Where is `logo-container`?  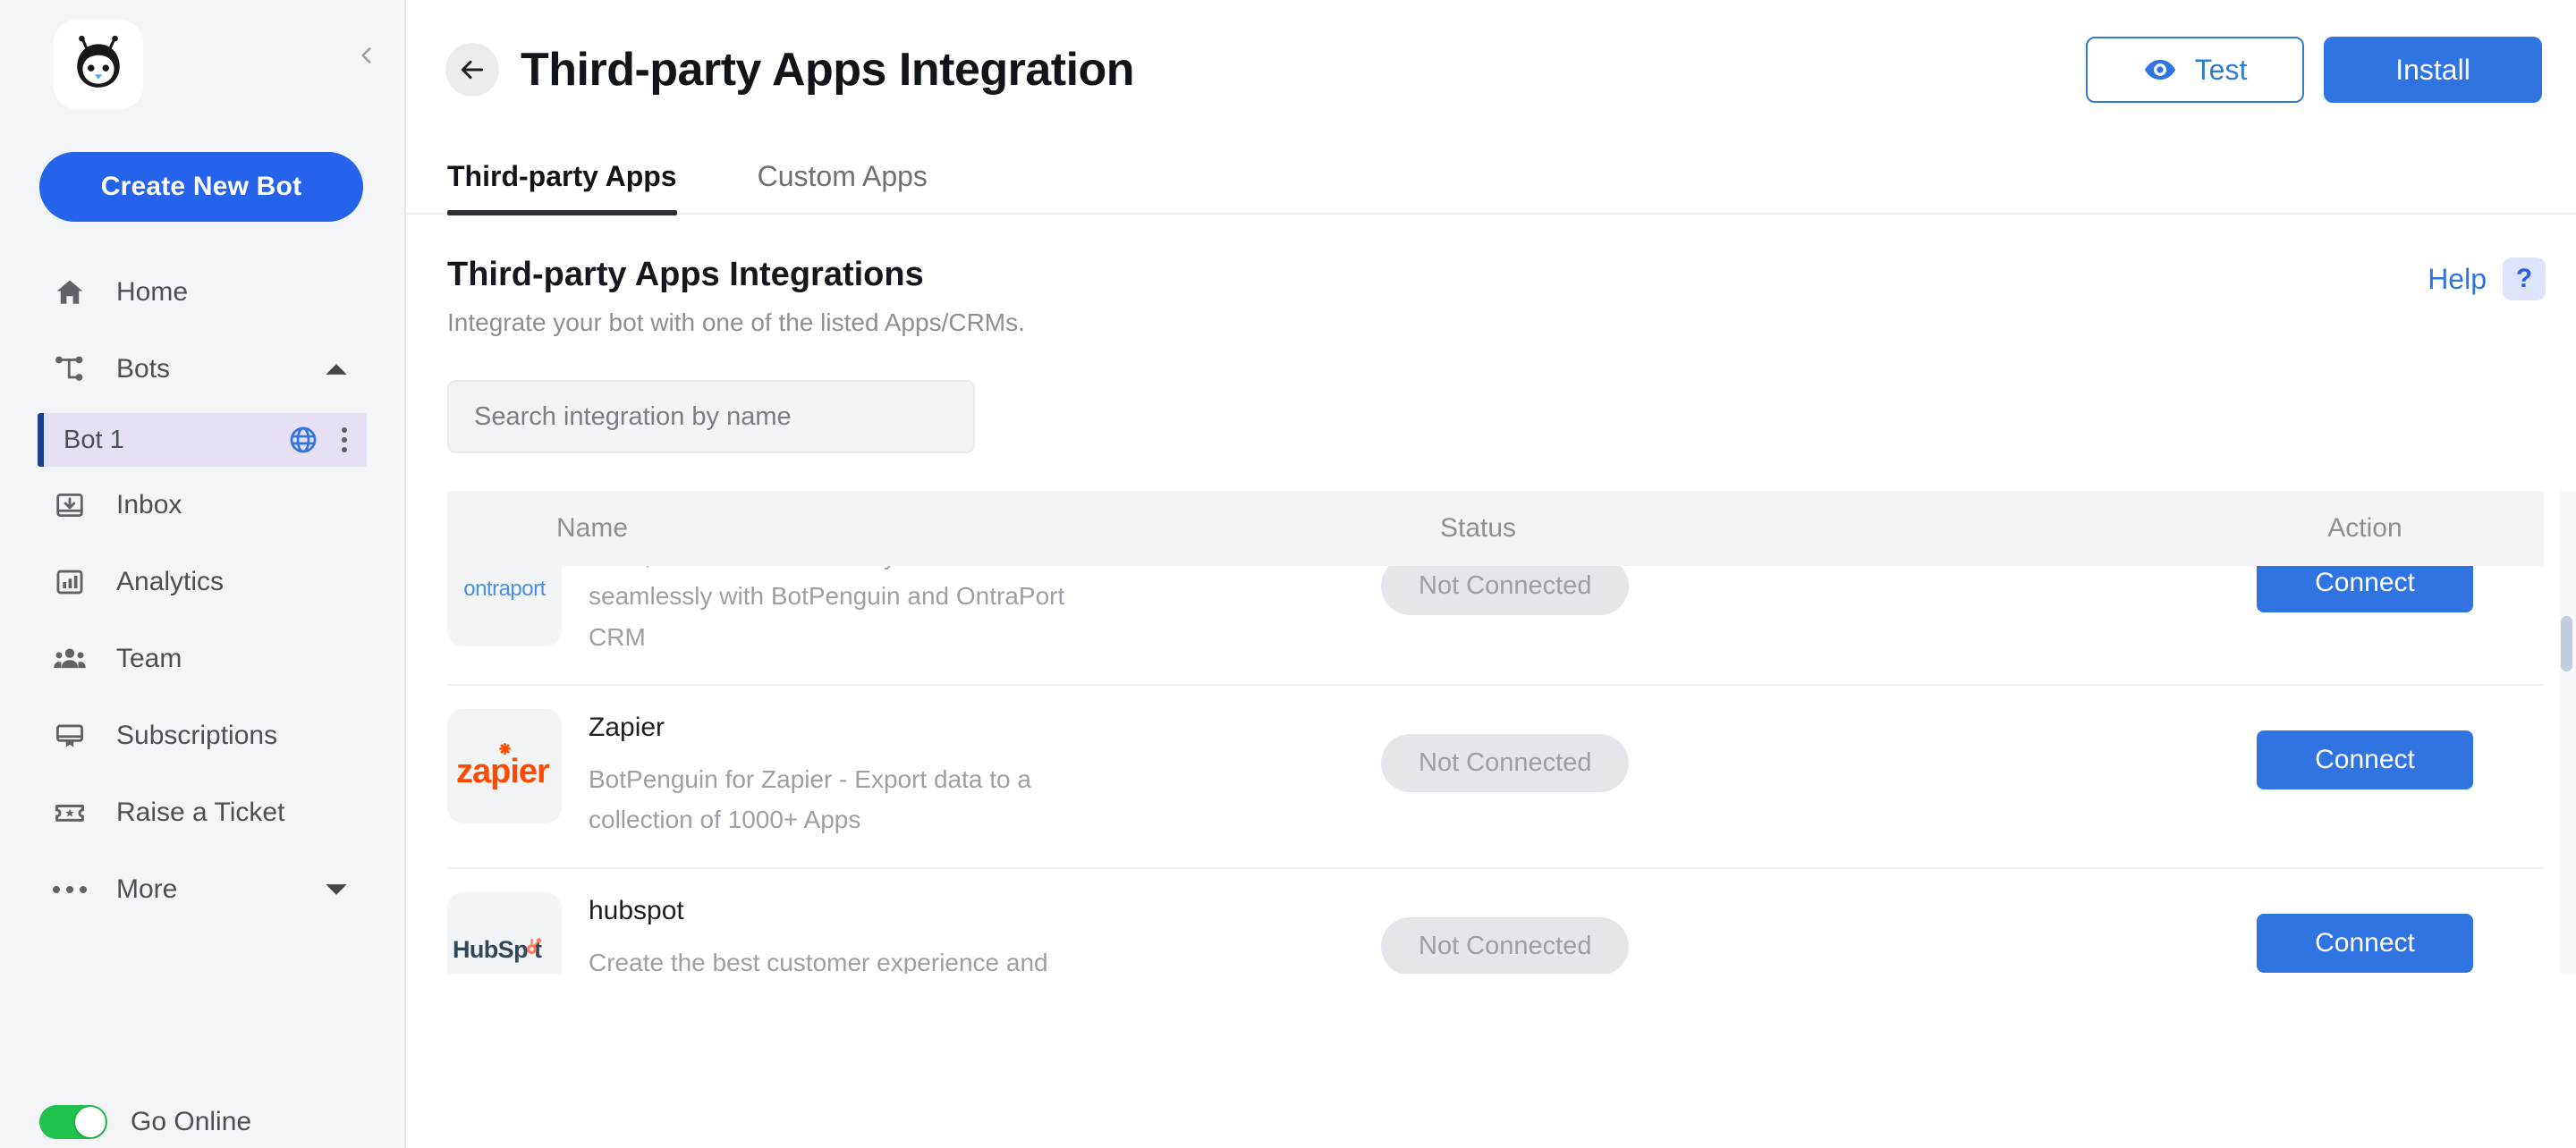 logo-container is located at coordinates (202, 54).